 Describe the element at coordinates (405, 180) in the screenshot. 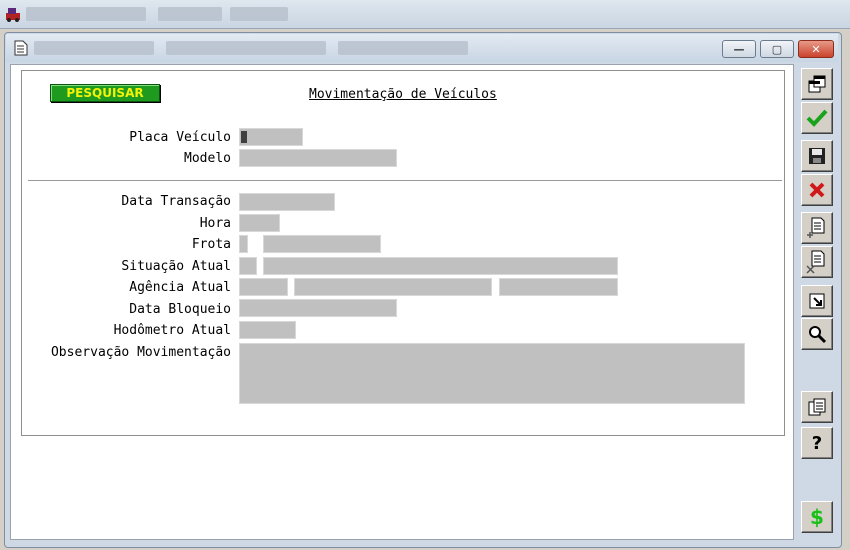

I see `section-divider` at that location.